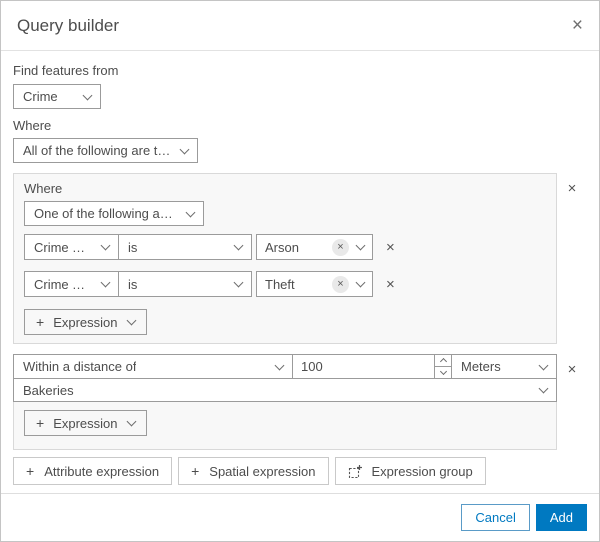 The height and width of the screenshot is (542, 600). Describe the element at coordinates (66, 70) in the screenshot. I see `find-features-label: Find features from` at that location.